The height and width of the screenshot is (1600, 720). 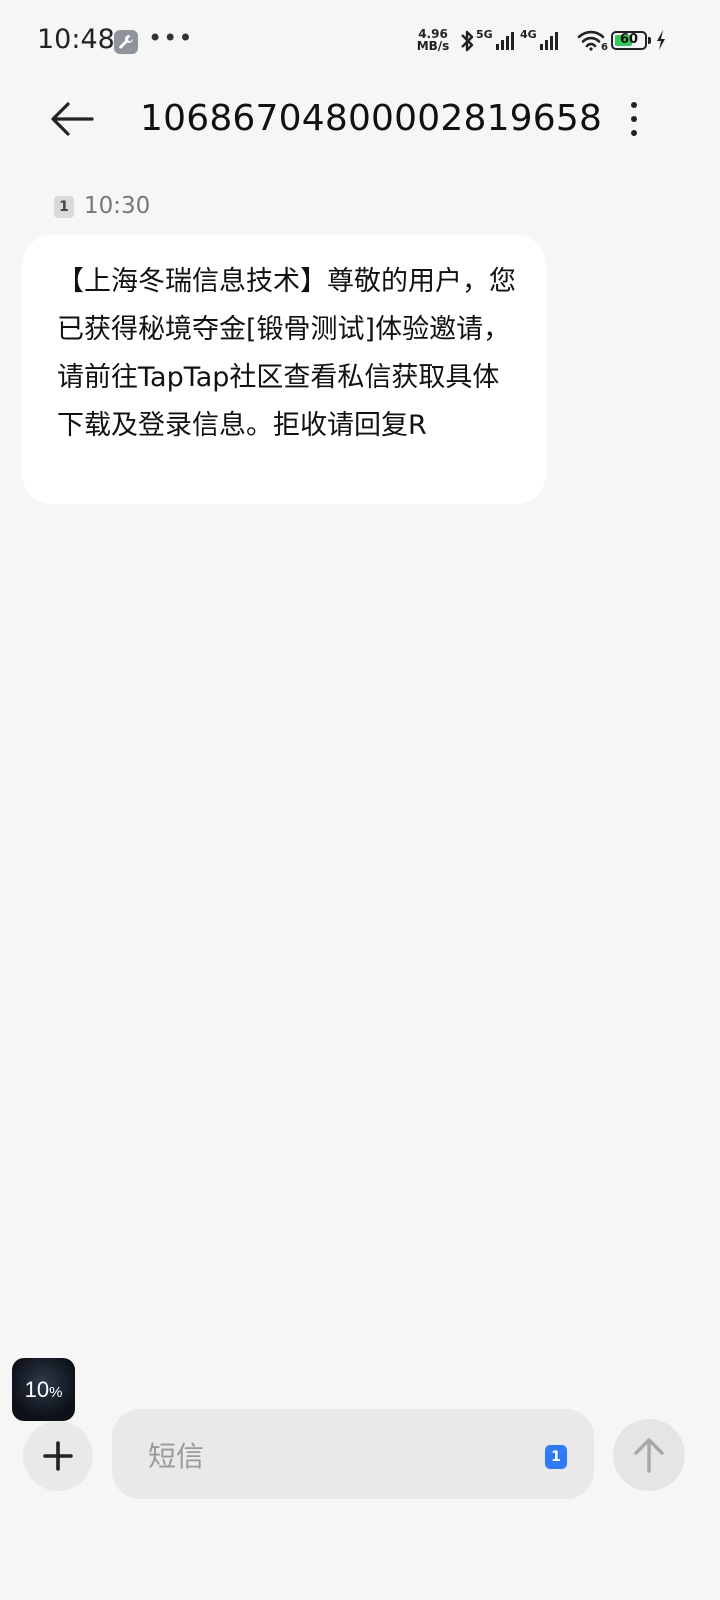 I want to click on floating-progress-widget: 10%, so click(x=43, y=1389).